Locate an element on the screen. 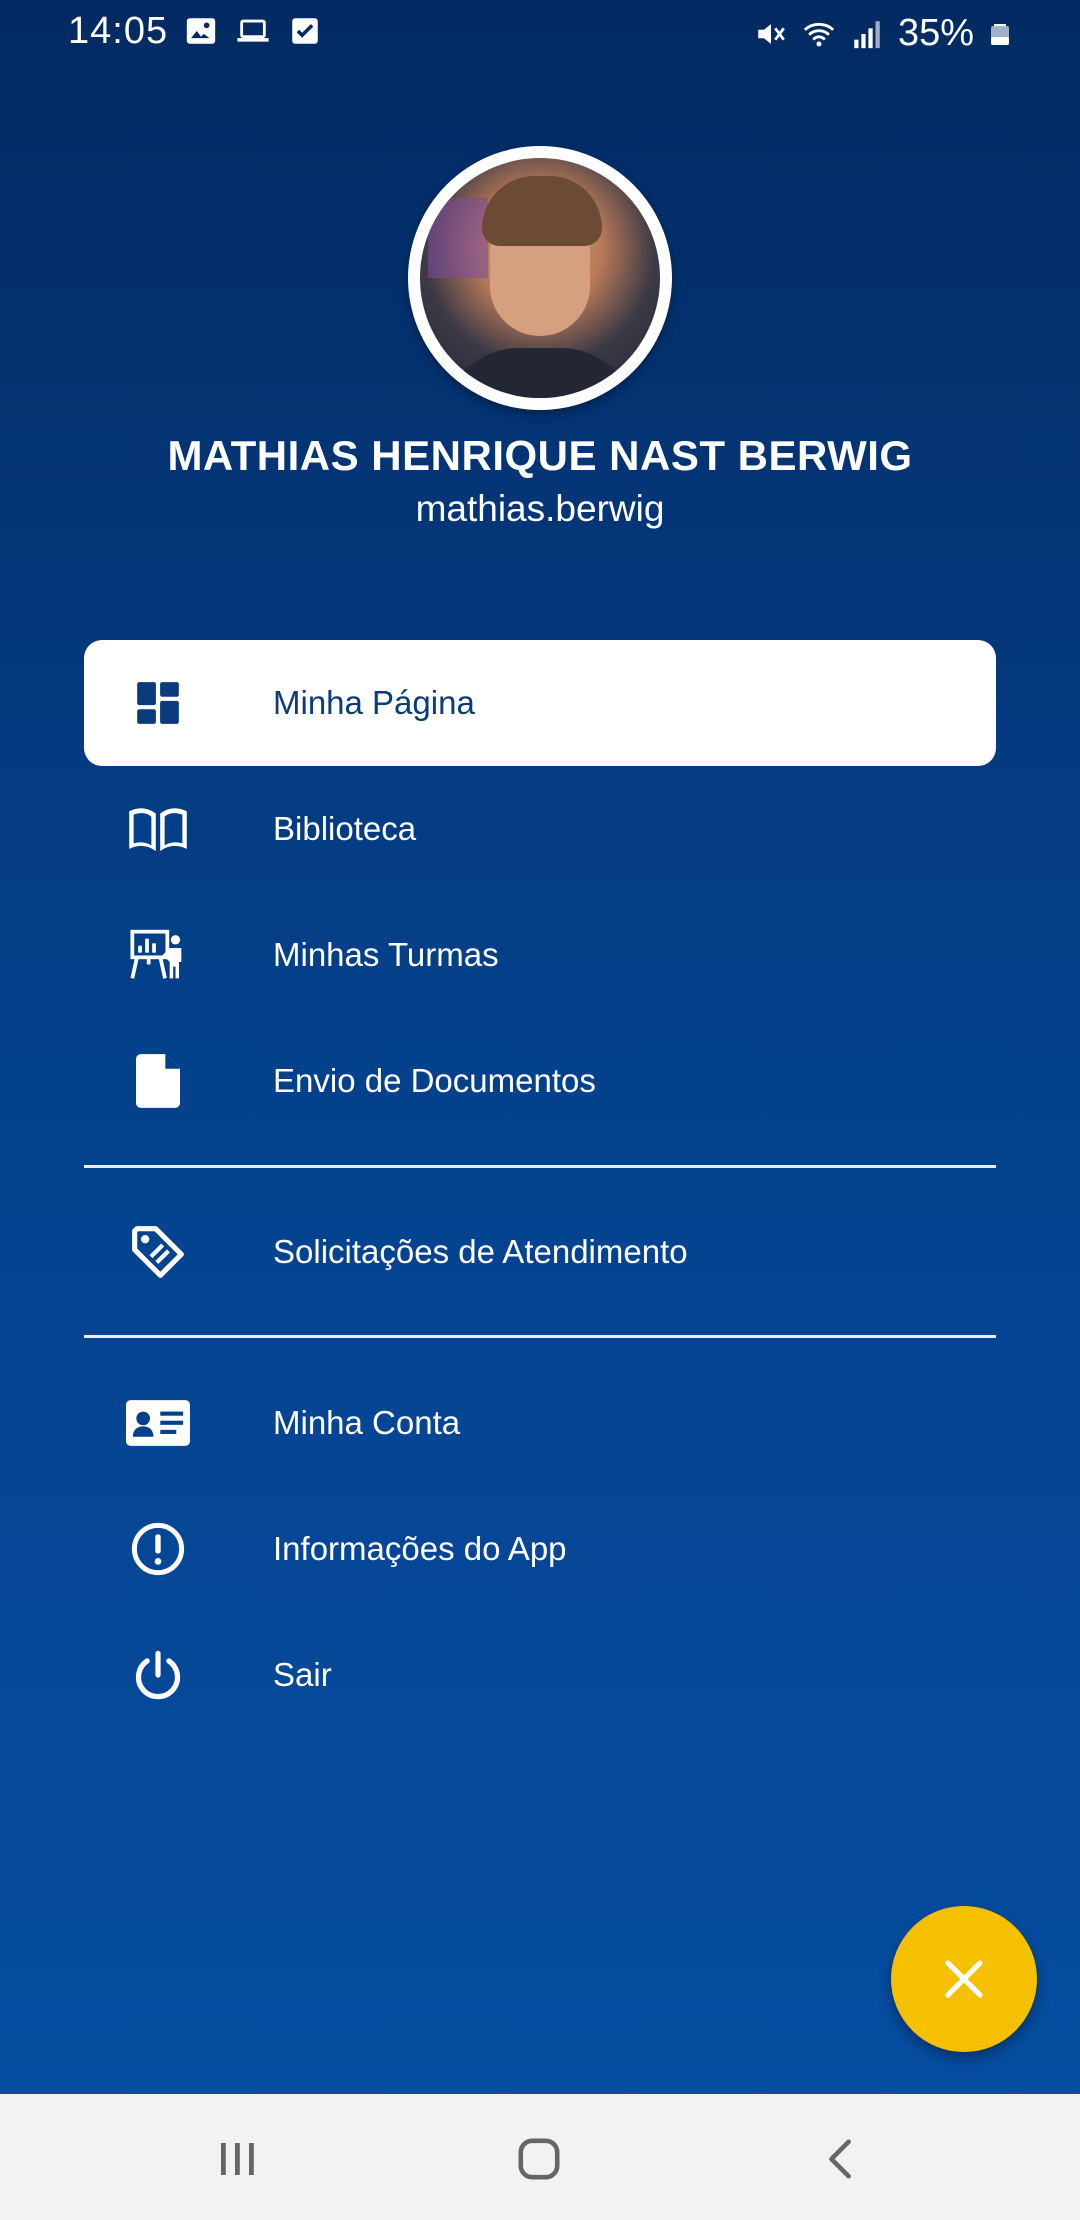 The image size is (1080, 2220). menu-item-biblioteca: Biblioteca is located at coordinates (540, 829).